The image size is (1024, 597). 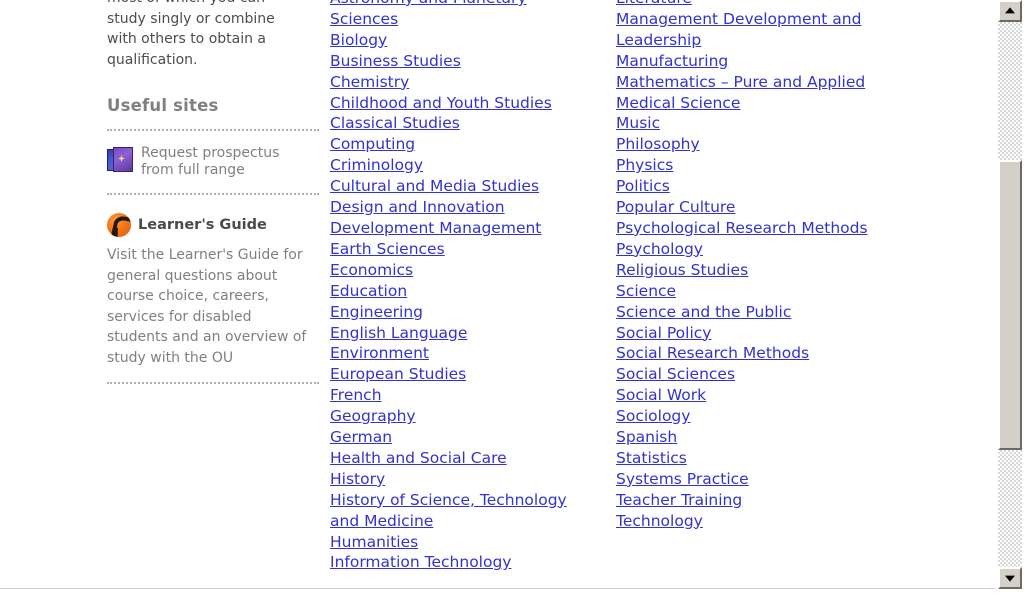 I want to click on learners-guide-title: Learner's Guide, so click(x=202, y=225).